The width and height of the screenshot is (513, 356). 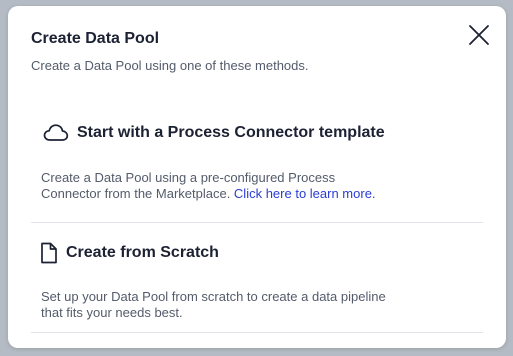 I want to click on close-icon, so click(x=479, y=35).